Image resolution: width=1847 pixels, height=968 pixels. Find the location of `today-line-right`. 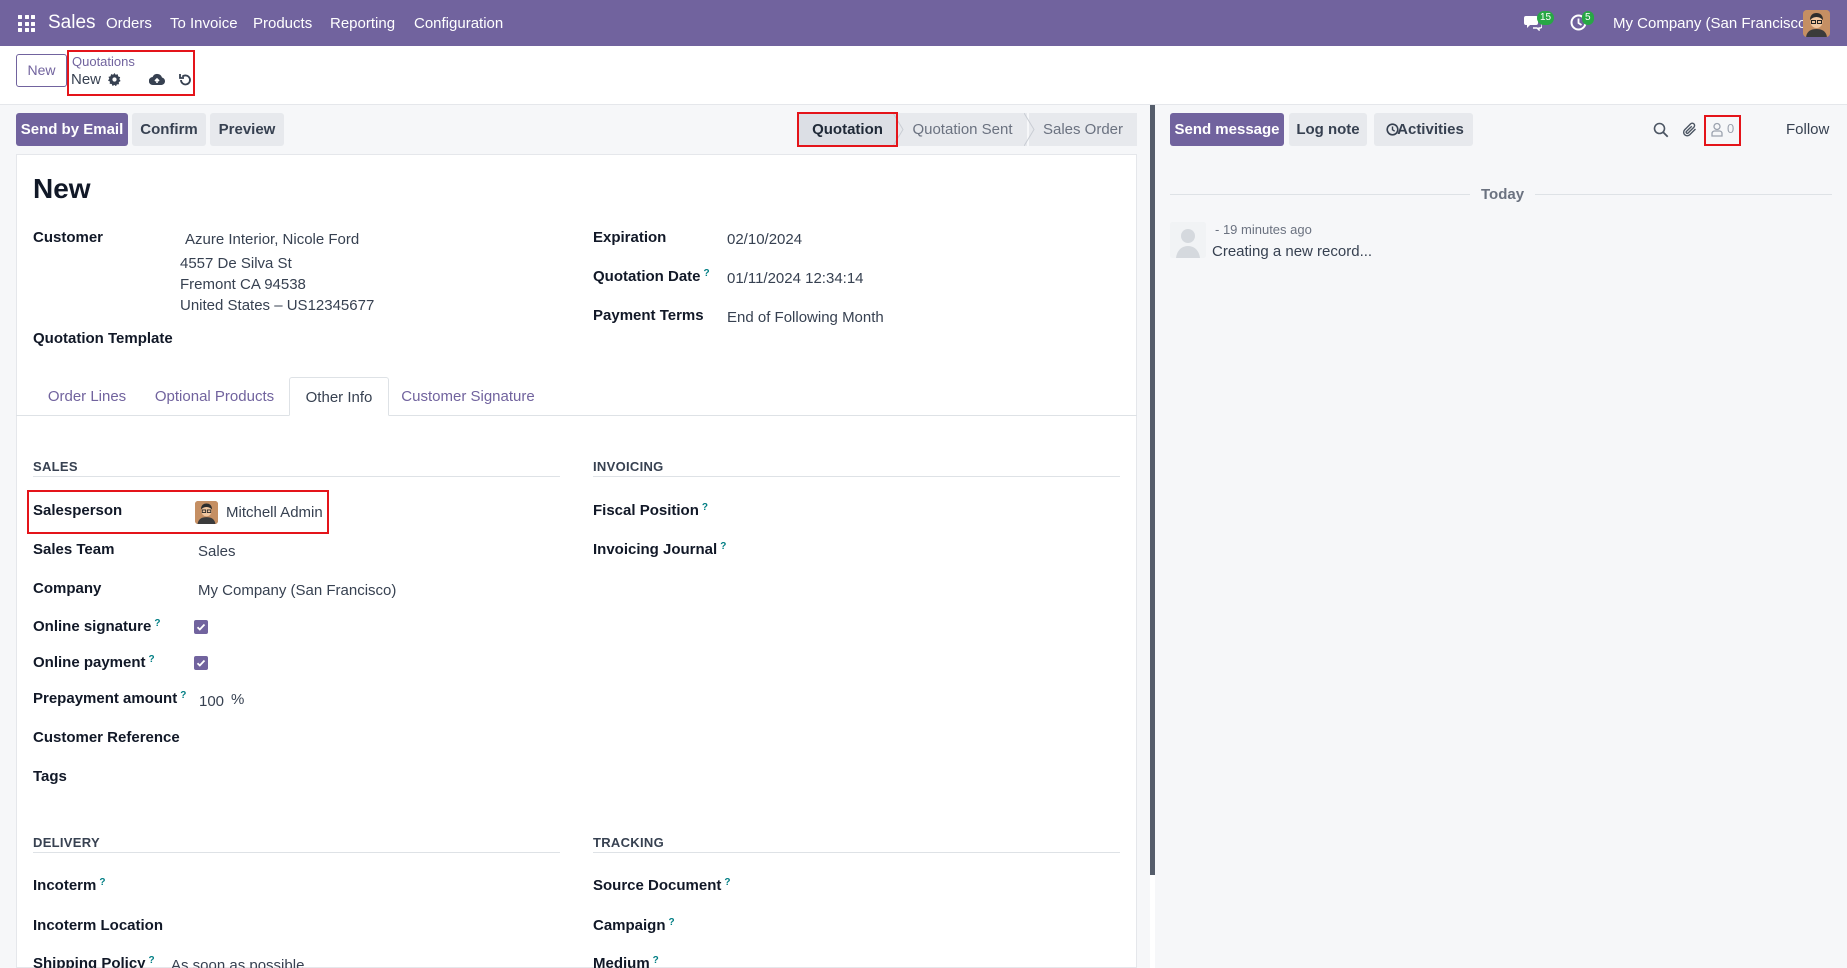

today-line-right is located at coordinates (1683, 194).